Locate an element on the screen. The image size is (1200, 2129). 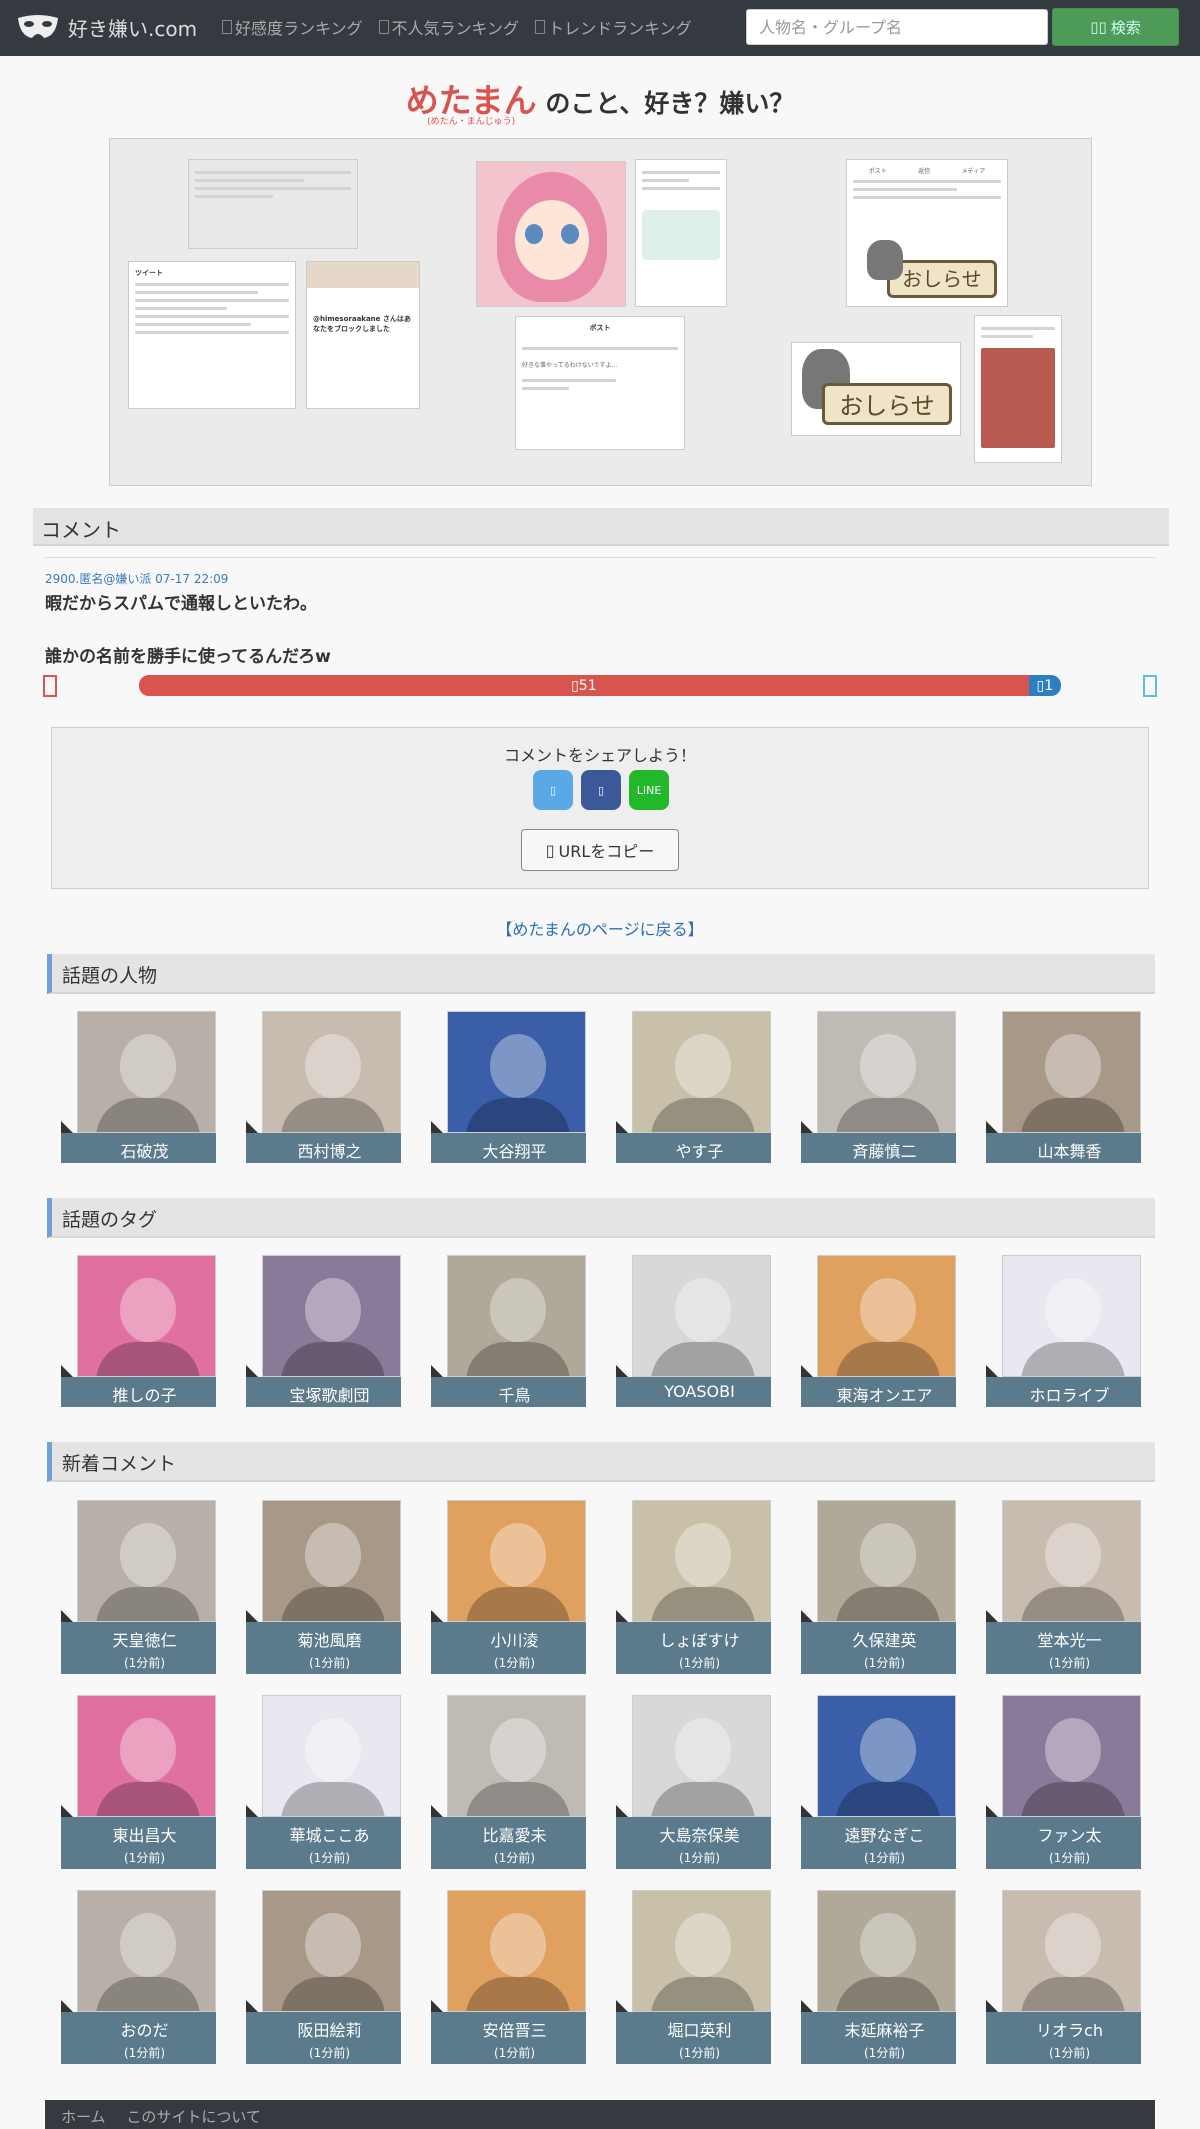
gallery-image: @himesoraakane さんはあなたをブロックしました is located at coordinates (363, 335).